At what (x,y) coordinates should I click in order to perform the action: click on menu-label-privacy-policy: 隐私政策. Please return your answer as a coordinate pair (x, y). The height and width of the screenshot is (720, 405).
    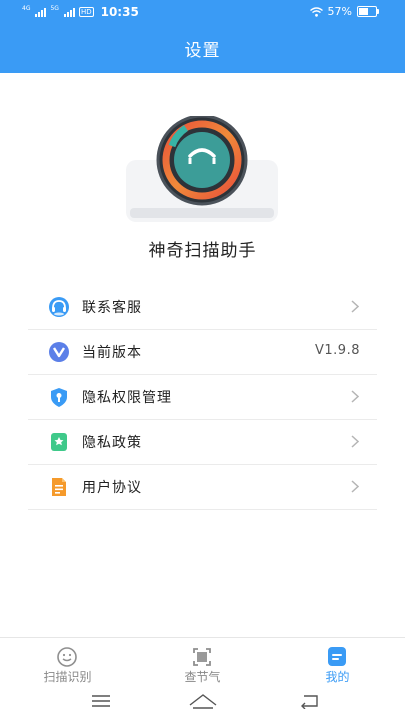
    Looking at the image, I should click on (112, 443).